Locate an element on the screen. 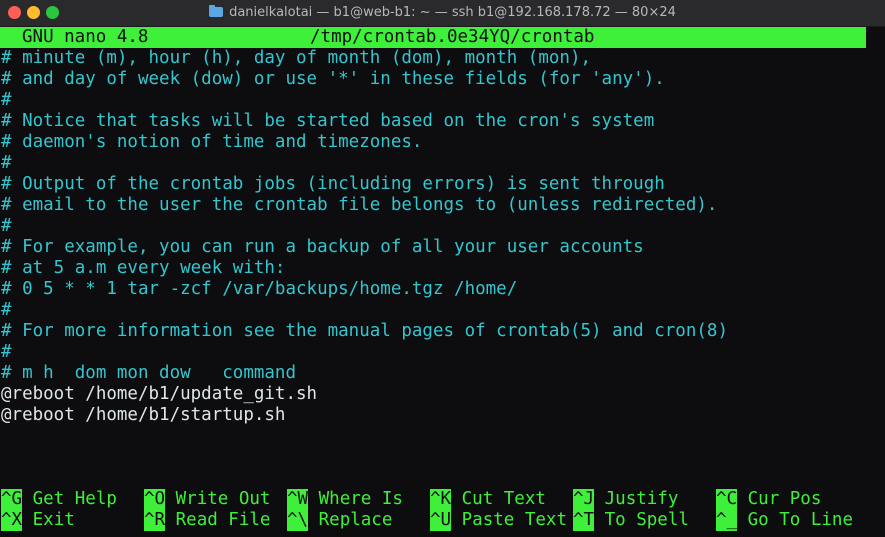  shortcut-key: ^C is located at coordinates (727, 499).